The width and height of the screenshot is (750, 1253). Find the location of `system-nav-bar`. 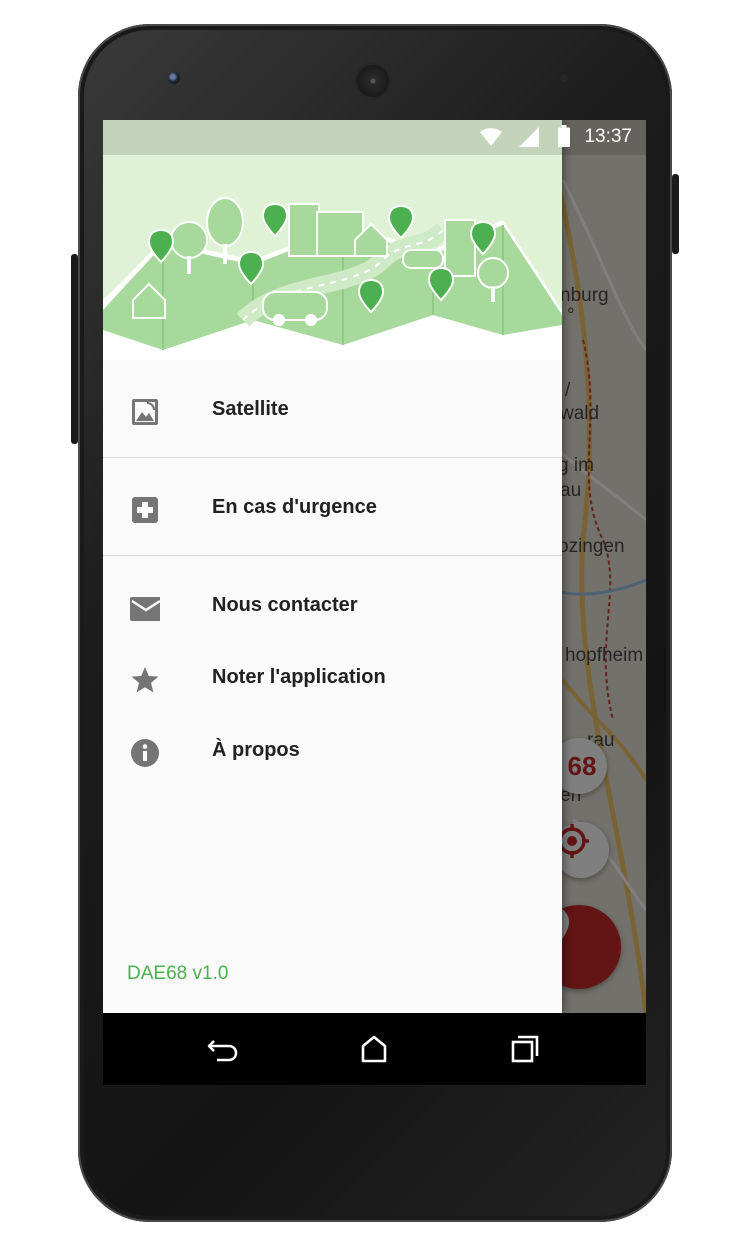

system-nav-bar is located at coordinates (374, 1049).